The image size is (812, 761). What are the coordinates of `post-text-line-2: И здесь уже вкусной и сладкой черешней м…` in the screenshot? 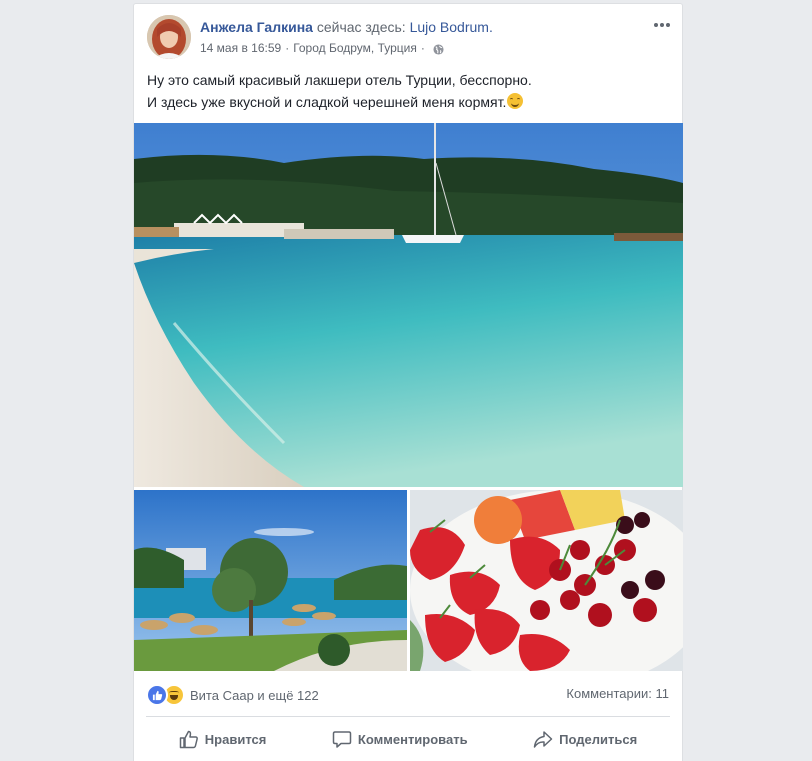 It's located at (407, 102).